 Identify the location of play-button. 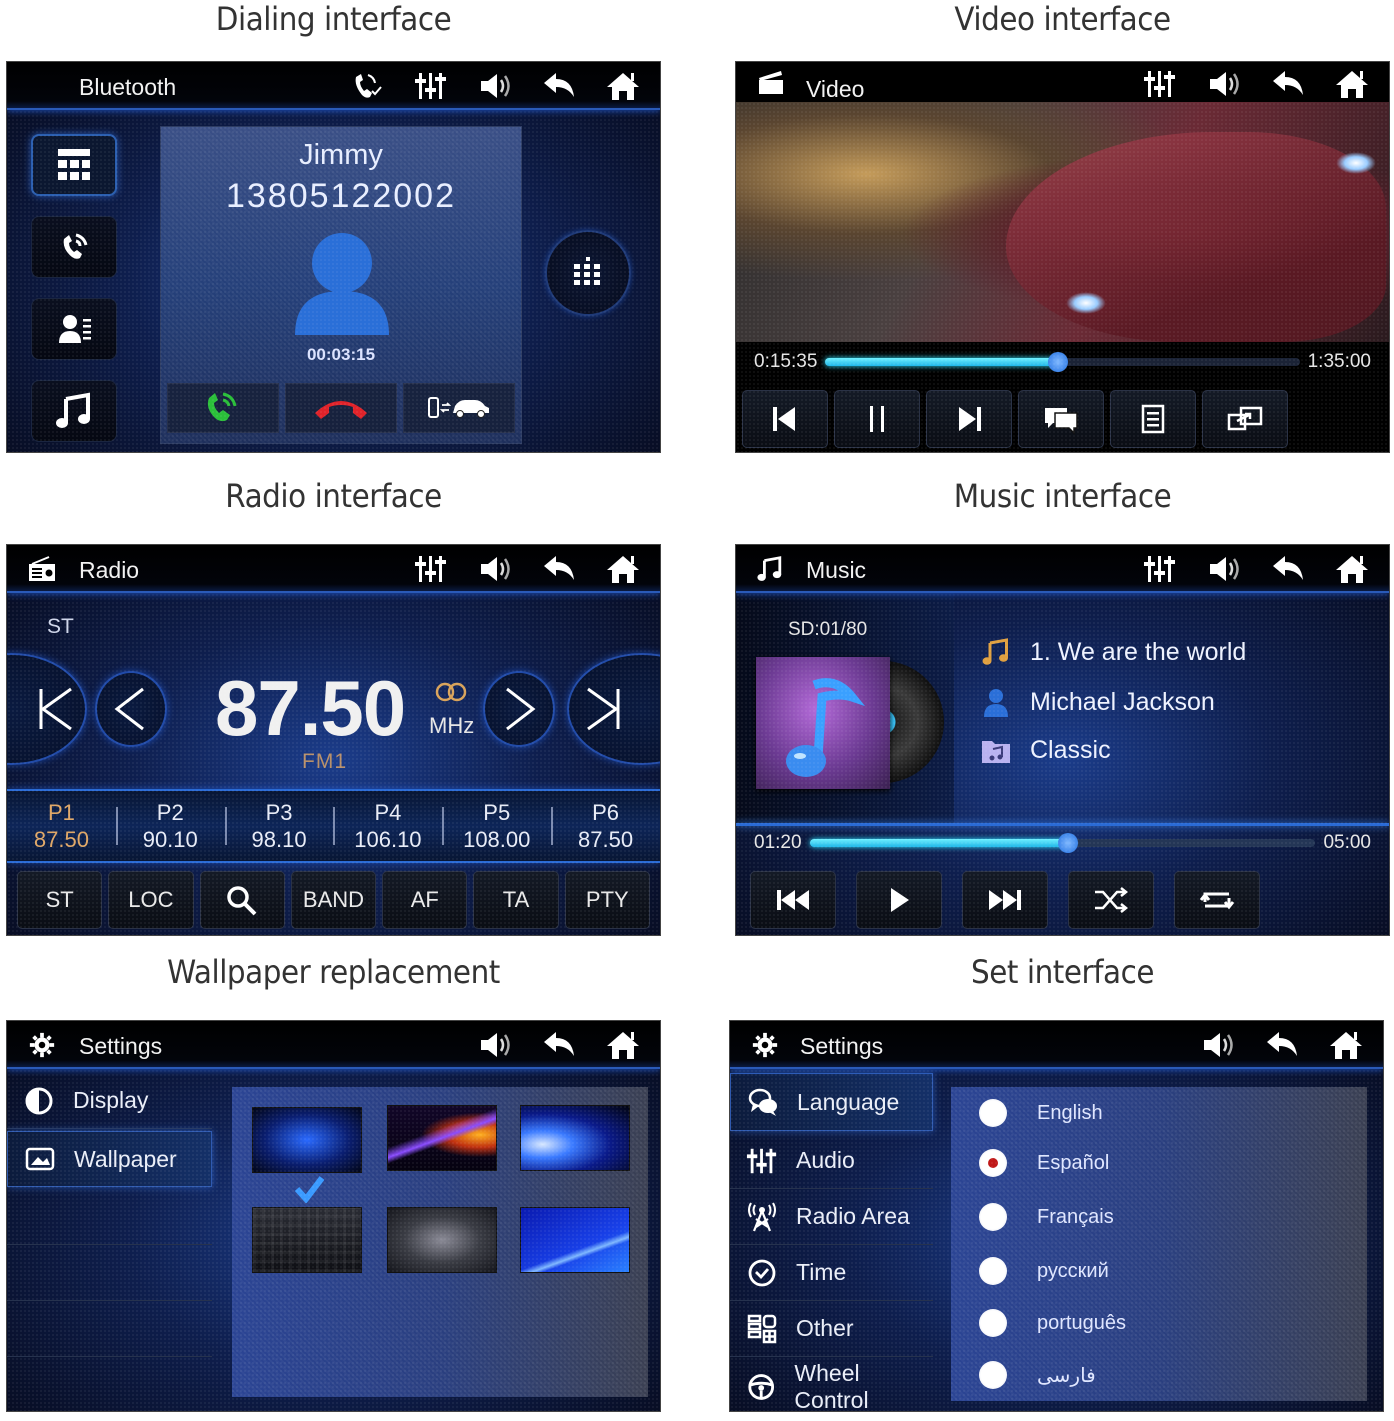
(899, 900).